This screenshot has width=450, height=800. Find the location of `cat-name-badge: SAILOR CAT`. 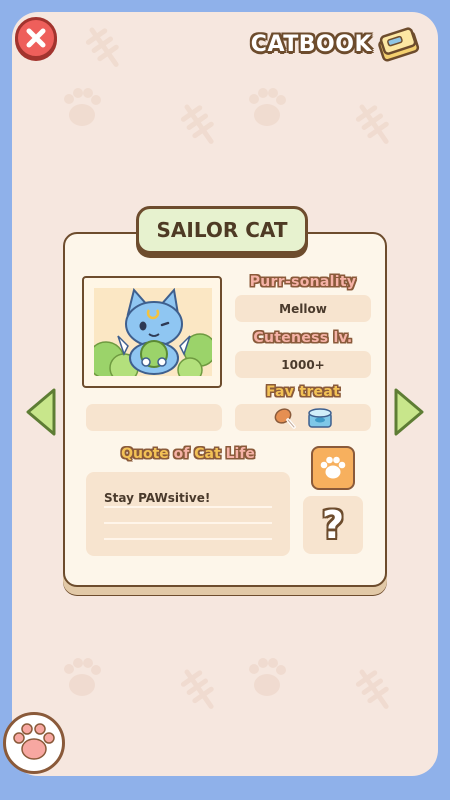

cat-name-badge: SAILOR CAT is located at coordinates (222, 230).